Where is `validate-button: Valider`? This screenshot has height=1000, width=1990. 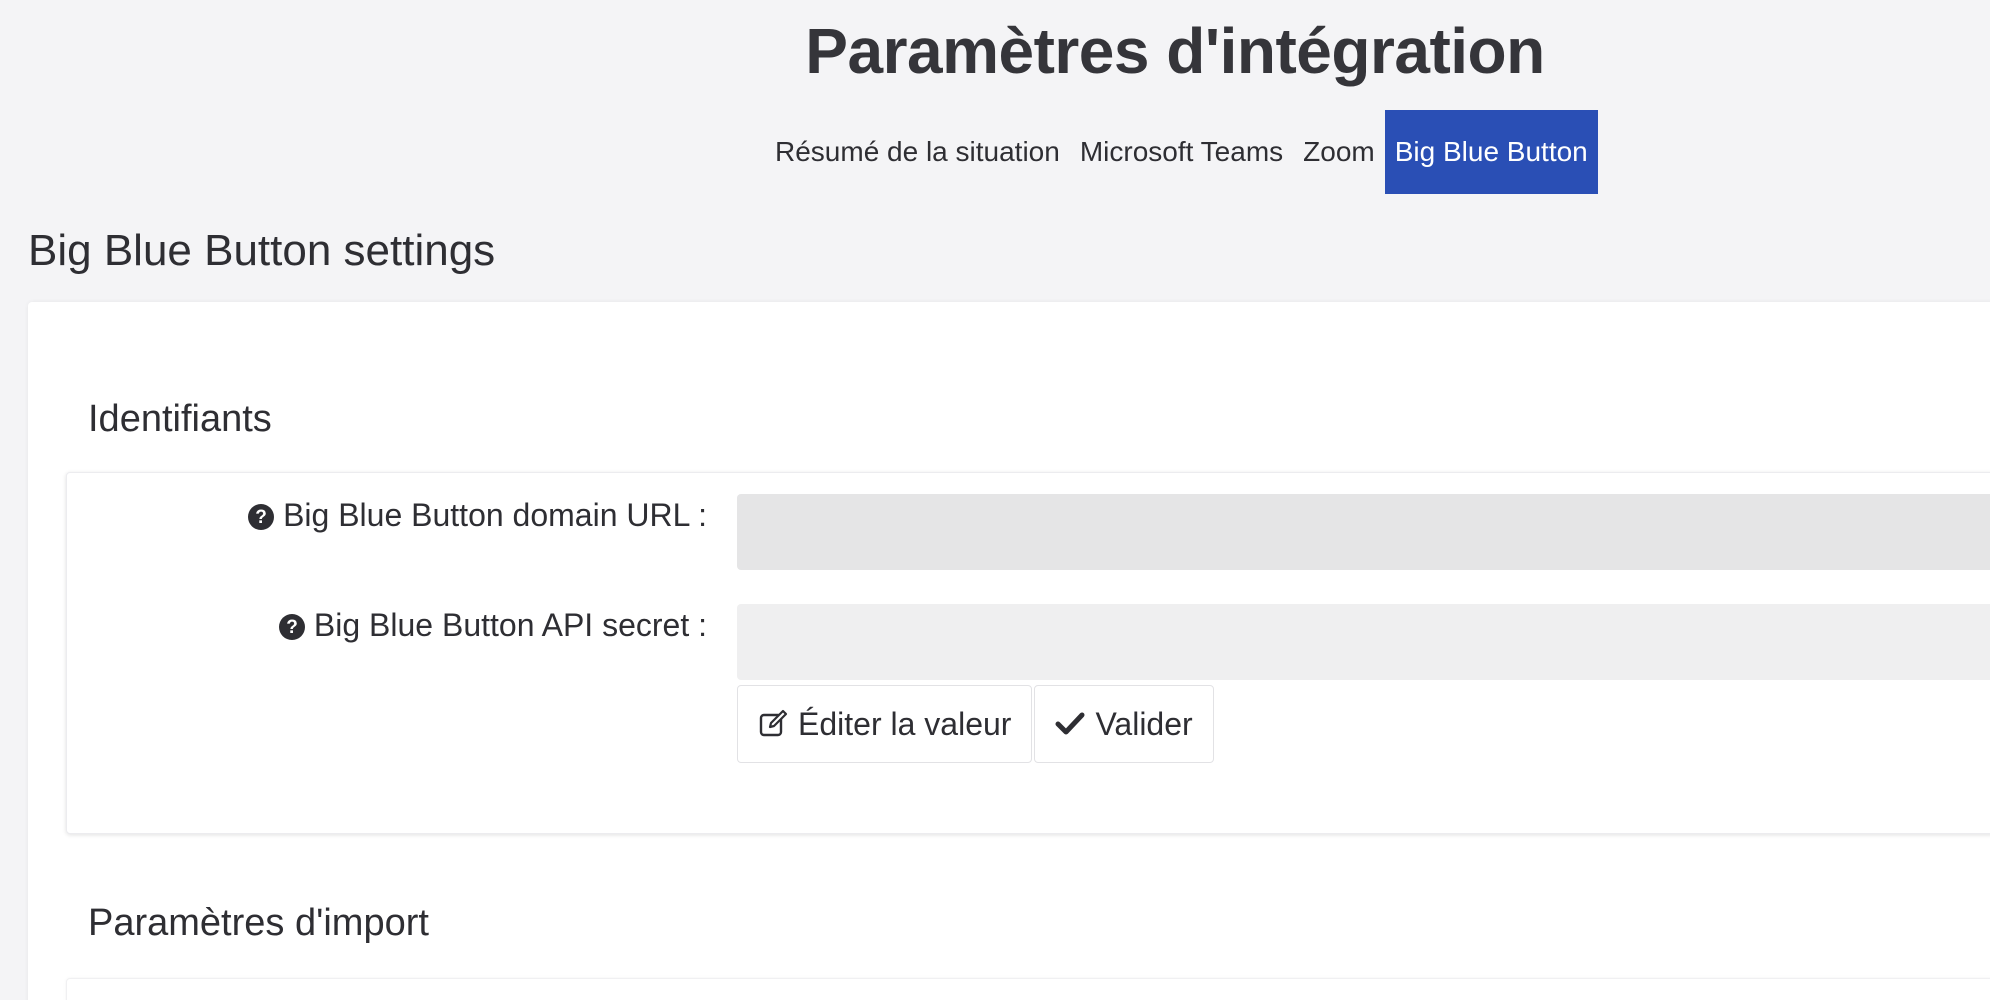 validate-button: Valider is located at coordinates (1124, 724).